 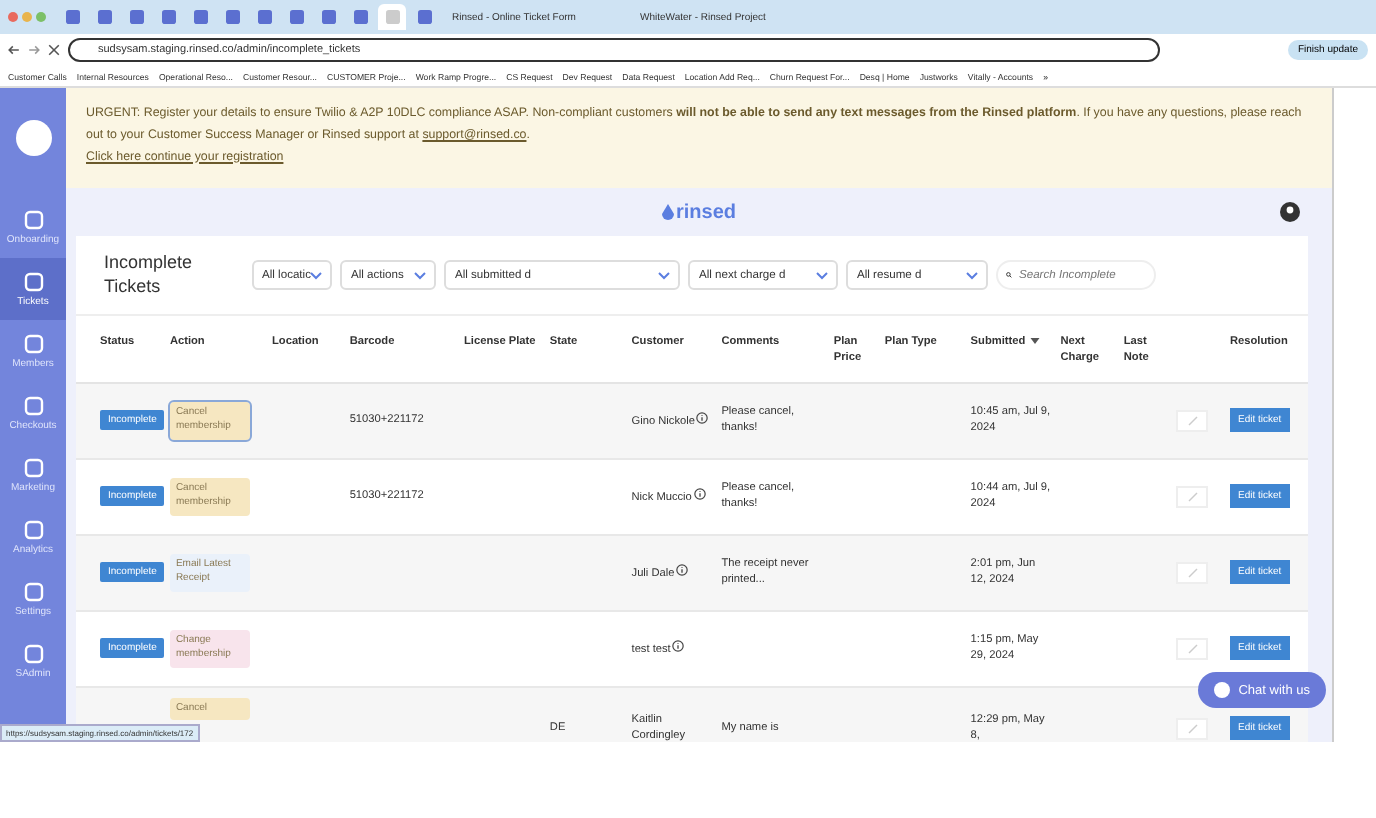 What do you see at coordinates (33, 138) in the screenshot?
I see `logo-icon` at bounding box center [33, 138].